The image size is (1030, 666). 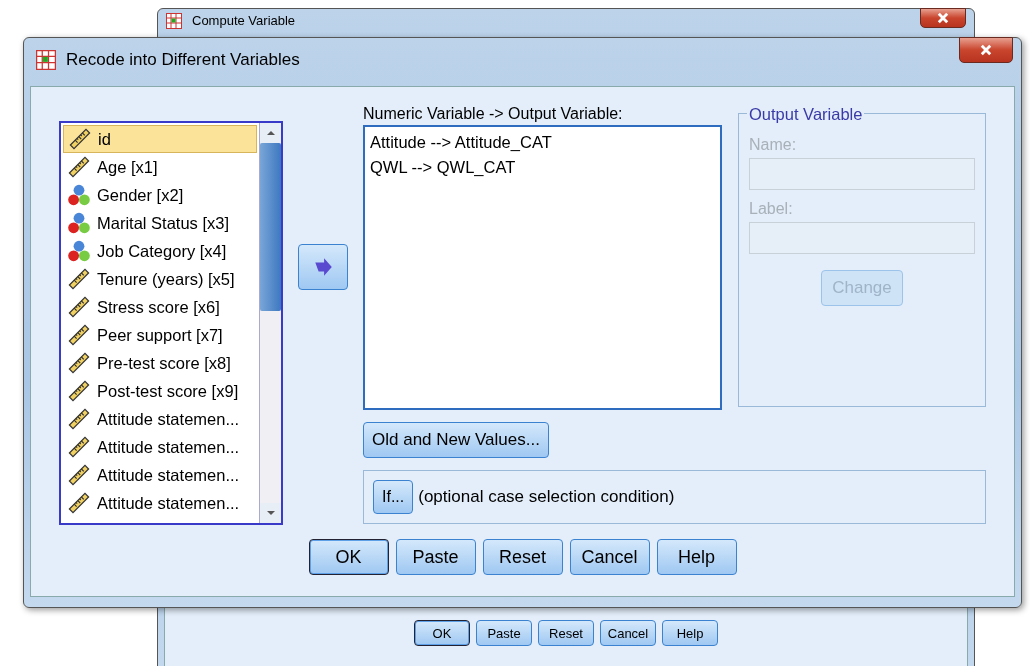 What do you see at coordinates (542, 267) in the screenshot?
I see `mapping-list: Attitude --> Attitude_CAT QWL --> QWL_CAT` at bounding box center [542, 267].